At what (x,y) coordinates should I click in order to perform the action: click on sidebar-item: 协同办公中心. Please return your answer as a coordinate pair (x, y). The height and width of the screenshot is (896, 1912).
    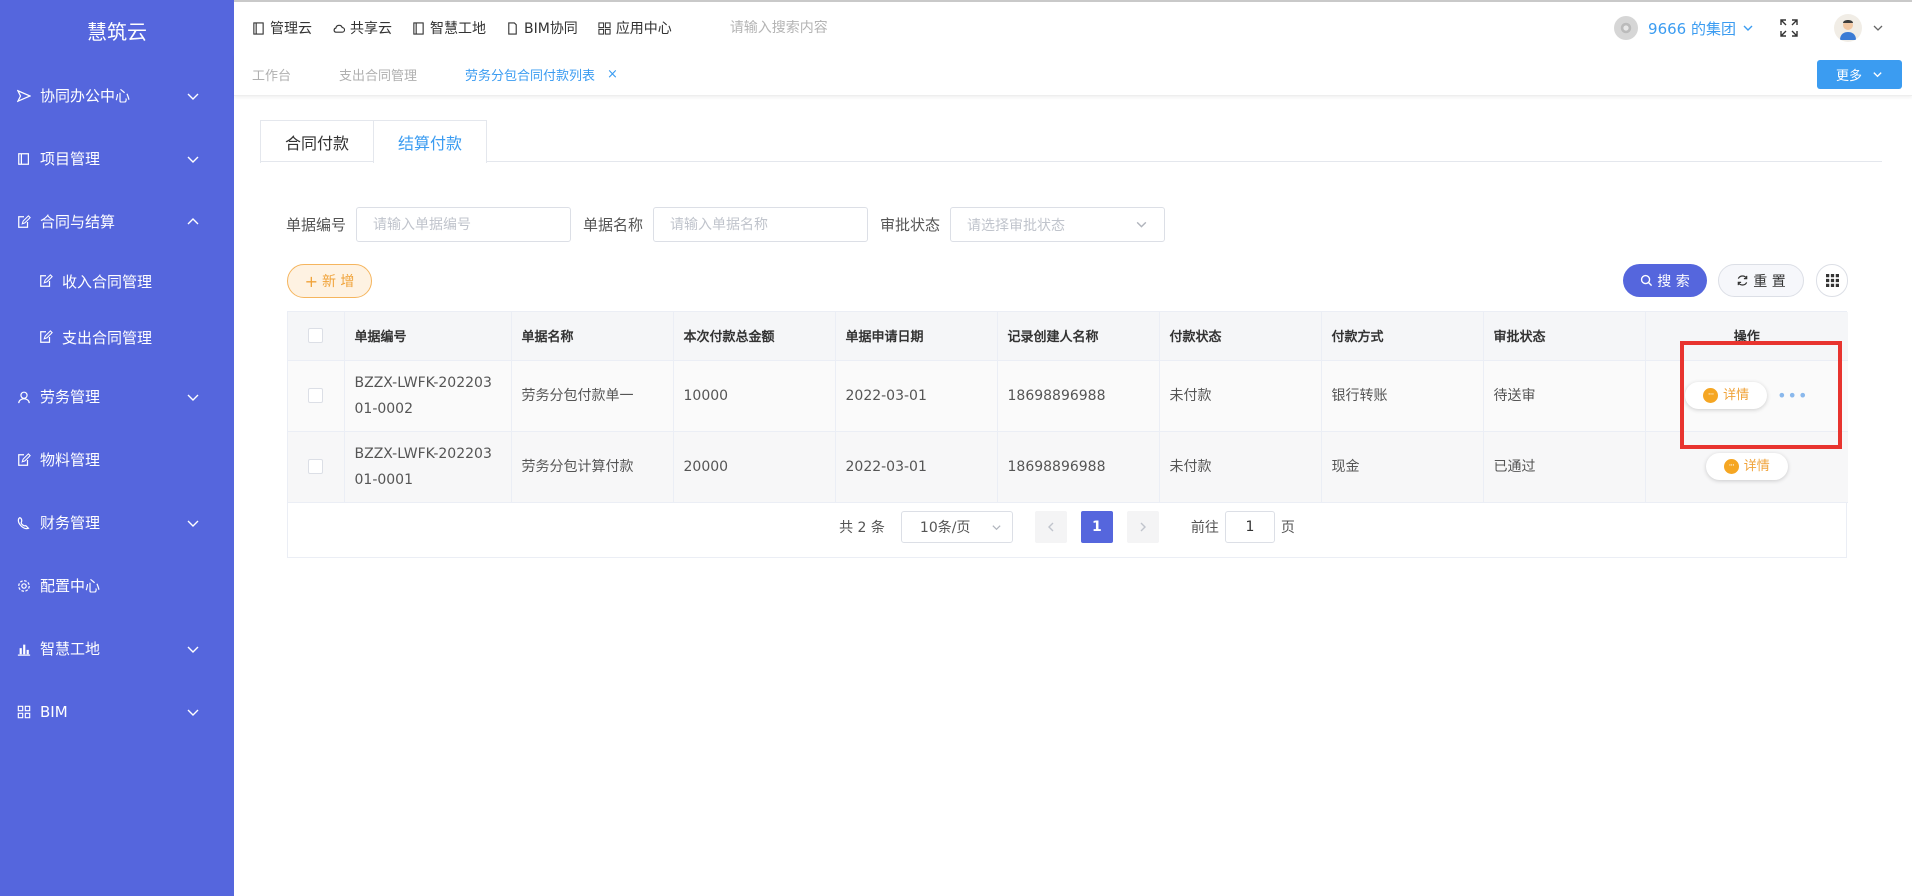
    Looking at the image, I should click on (117, 95).